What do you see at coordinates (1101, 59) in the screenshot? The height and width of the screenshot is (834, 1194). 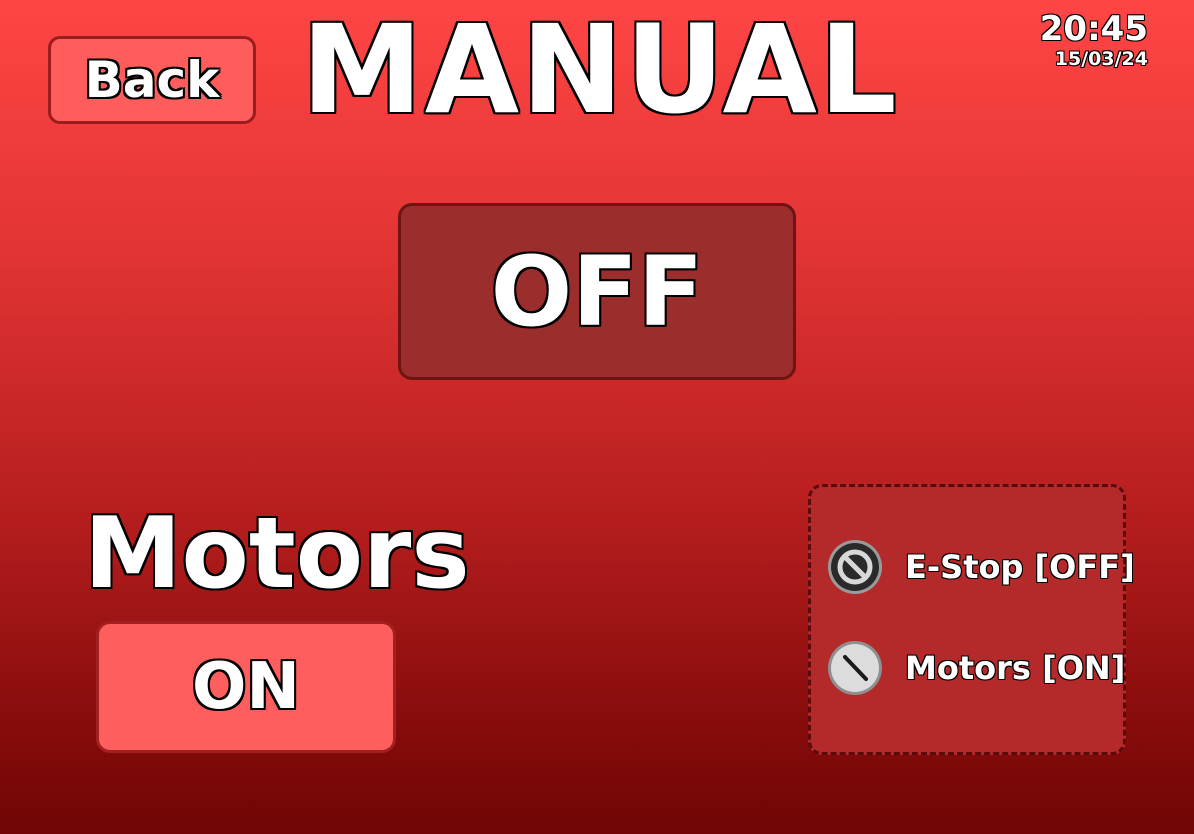 I see `clock-date: 15/03/24` at bounding box center [1101, 59].